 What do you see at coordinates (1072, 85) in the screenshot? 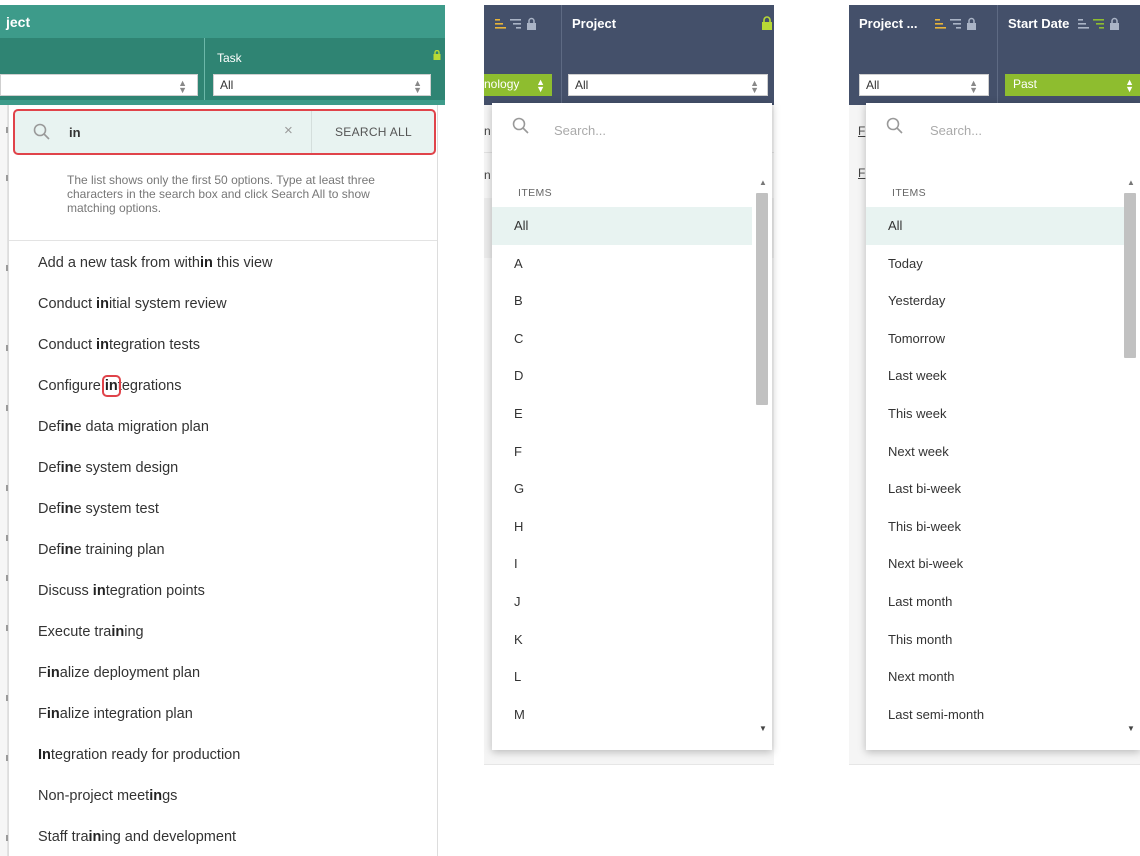
I see `start-date-filter-select: Past ▲ ▼` at bounding box center [1072, 85].